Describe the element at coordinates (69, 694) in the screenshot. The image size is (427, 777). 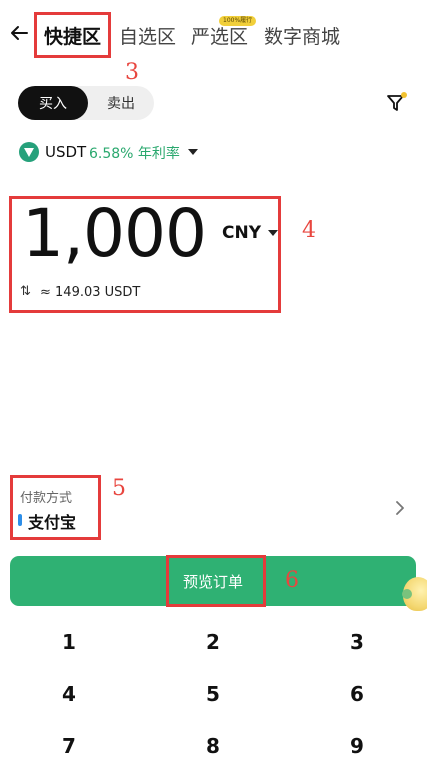
I see `keypad-key-4: 4` at that location.